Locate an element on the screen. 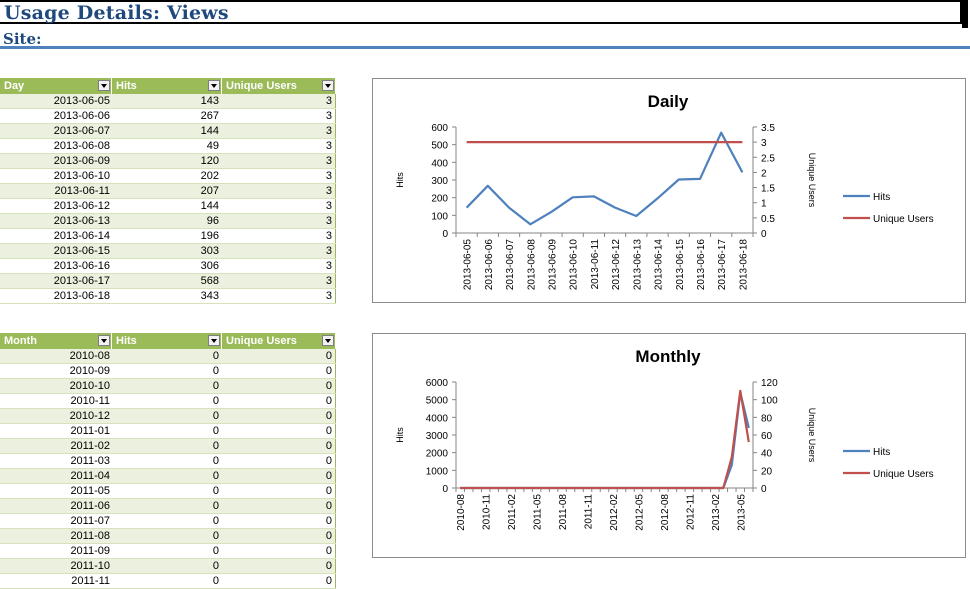 The height and width of the screenshot is (589, 970). table-row: 2013-06-09 120 3 is located at coordinates (168, 161).